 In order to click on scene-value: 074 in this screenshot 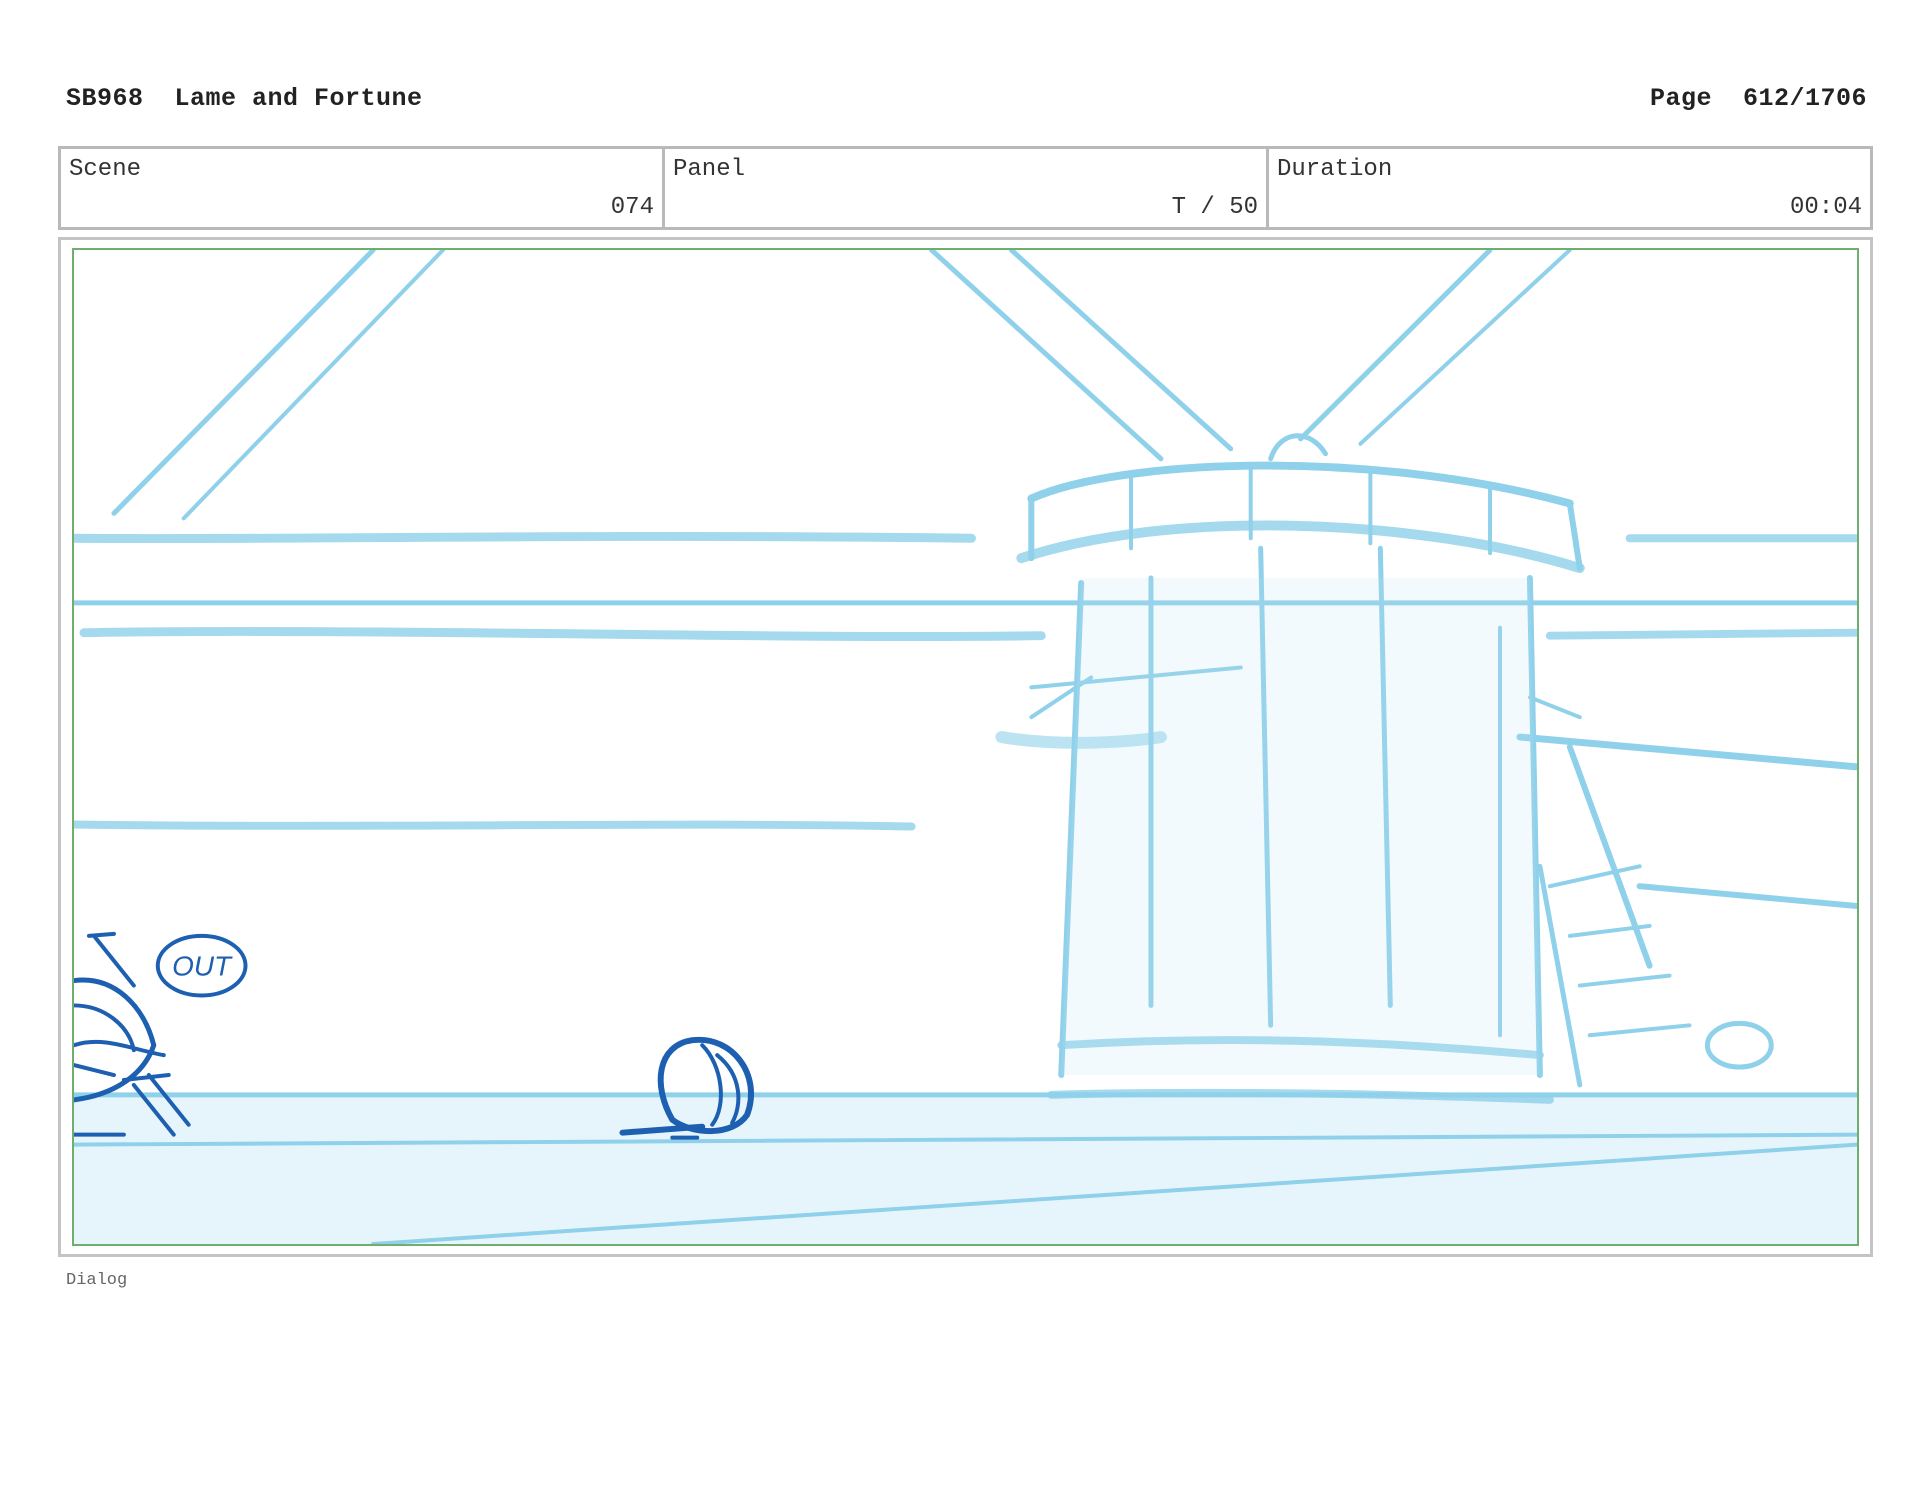, I will do `click(632, 207)`.